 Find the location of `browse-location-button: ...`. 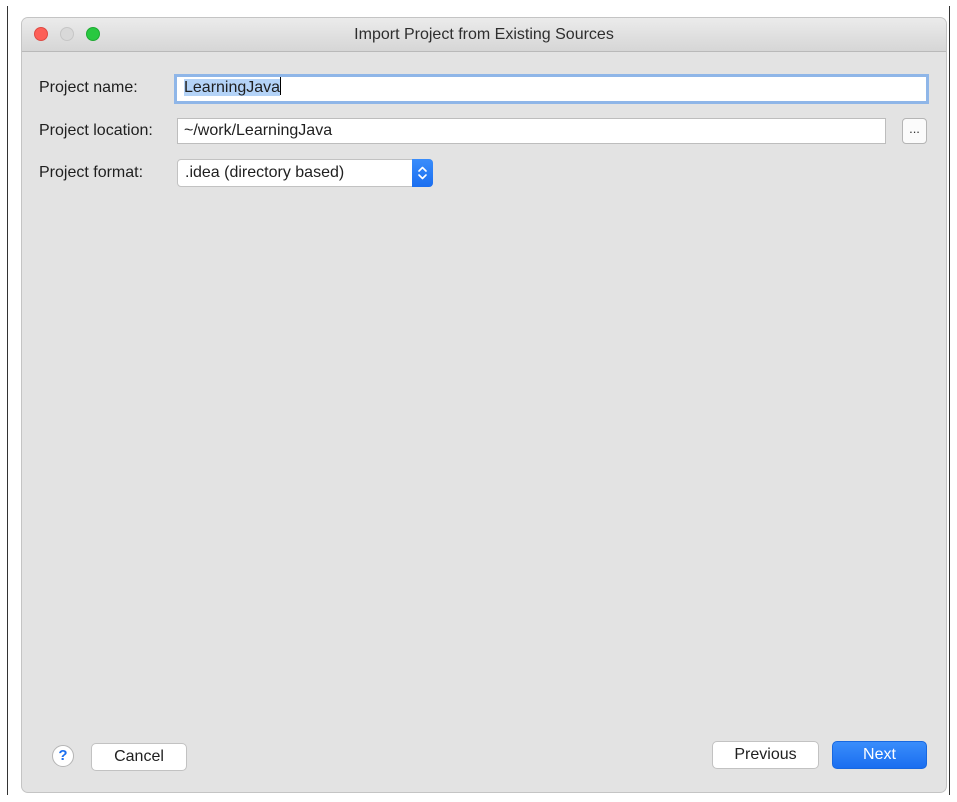

browse-location-button: ... is located at coordinates (914, 131).